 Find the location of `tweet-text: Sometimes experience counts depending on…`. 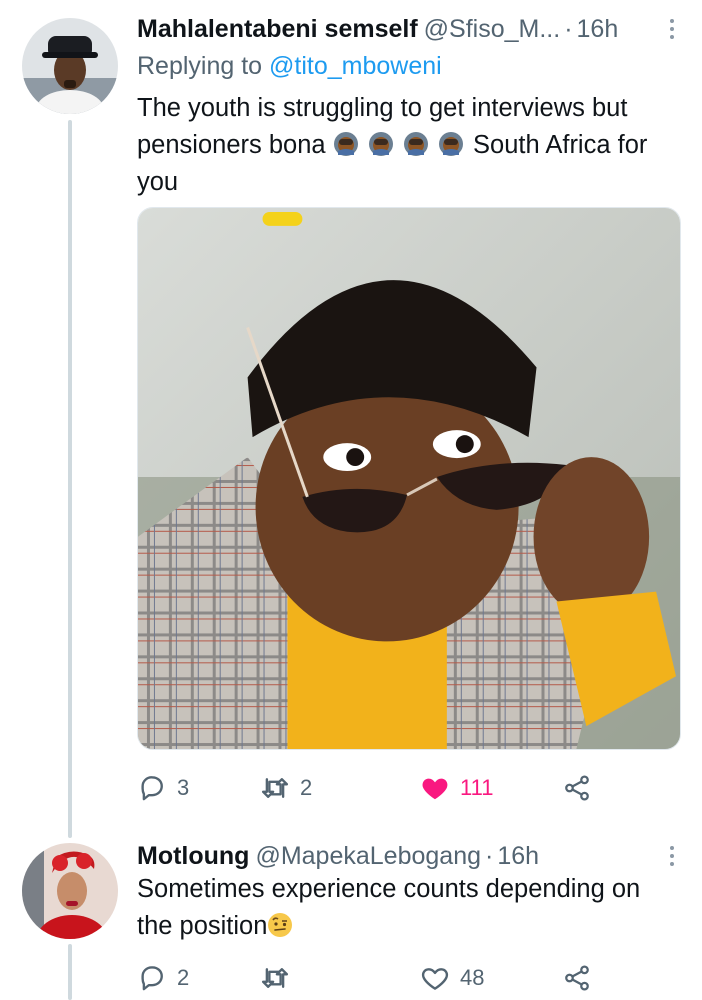

tweet-text: Sometimes experience counts depending on… is located at coordinates (408, 908).